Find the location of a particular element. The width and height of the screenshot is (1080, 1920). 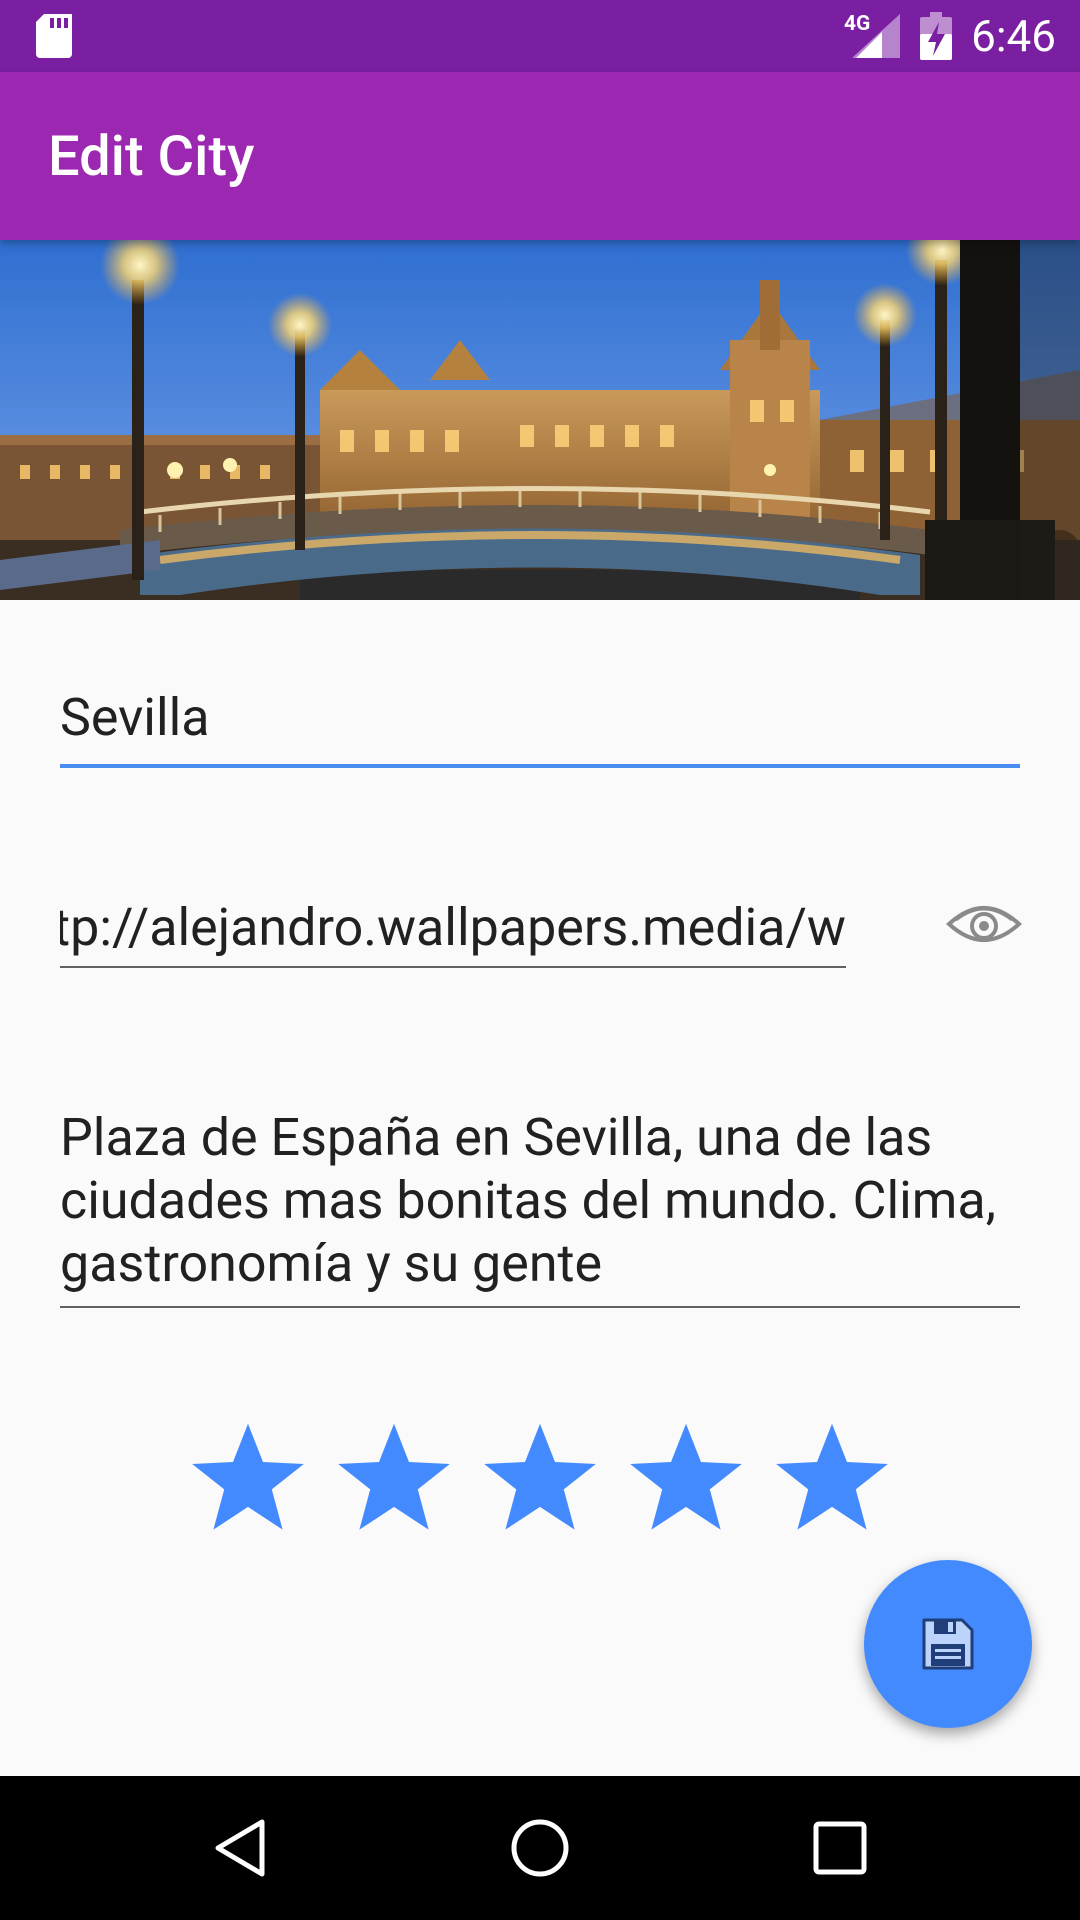

image-url-input: http://alejandro.wallpapers.media/w is located at coordinates (453, 928).